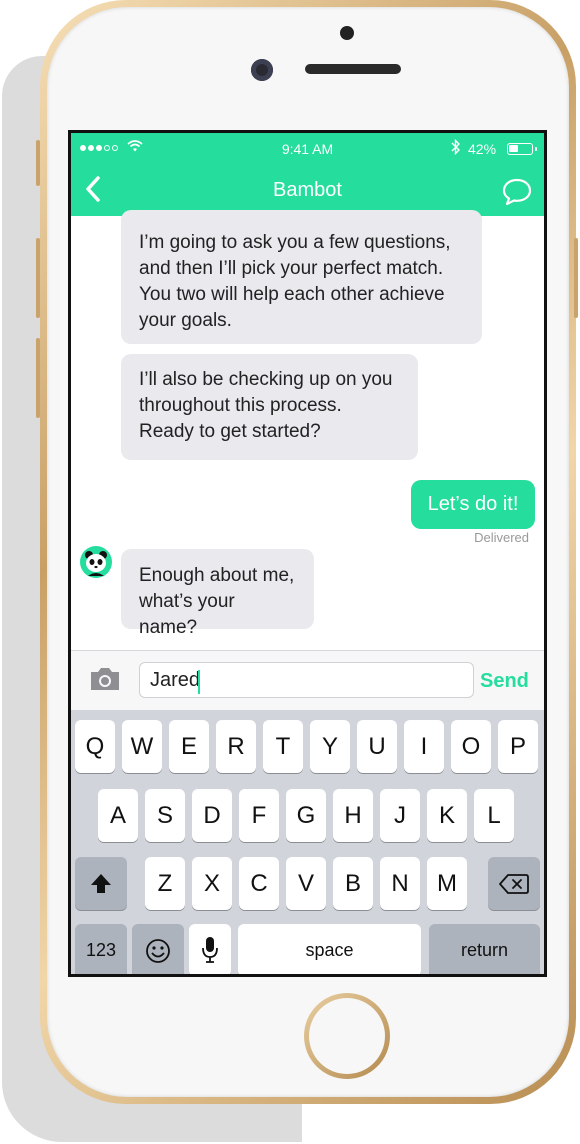 Image resolution: width=580 pixels, height=1144 pixels. Describe the element at coordinates (400, 883) in the screenshot. I see `key-n: N` at that location.